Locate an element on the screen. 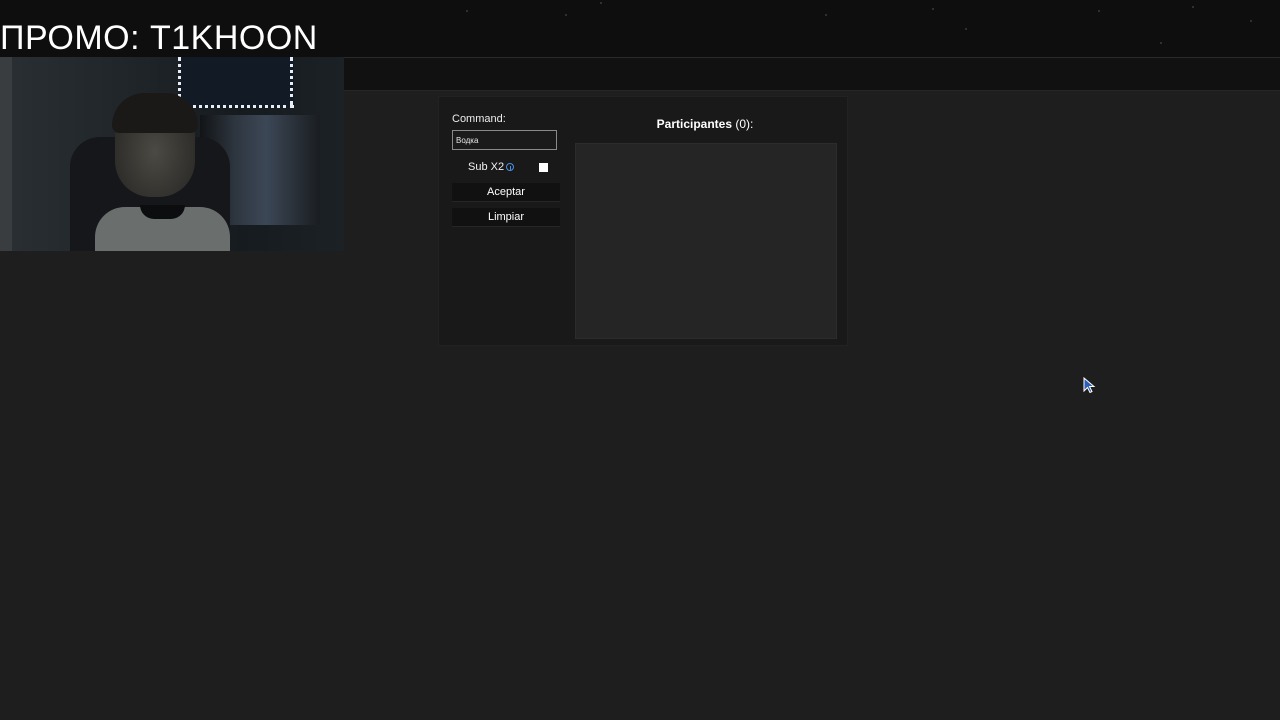 The image size is (1280, 720). command-label: Command: is located at coordinates (479, 119).